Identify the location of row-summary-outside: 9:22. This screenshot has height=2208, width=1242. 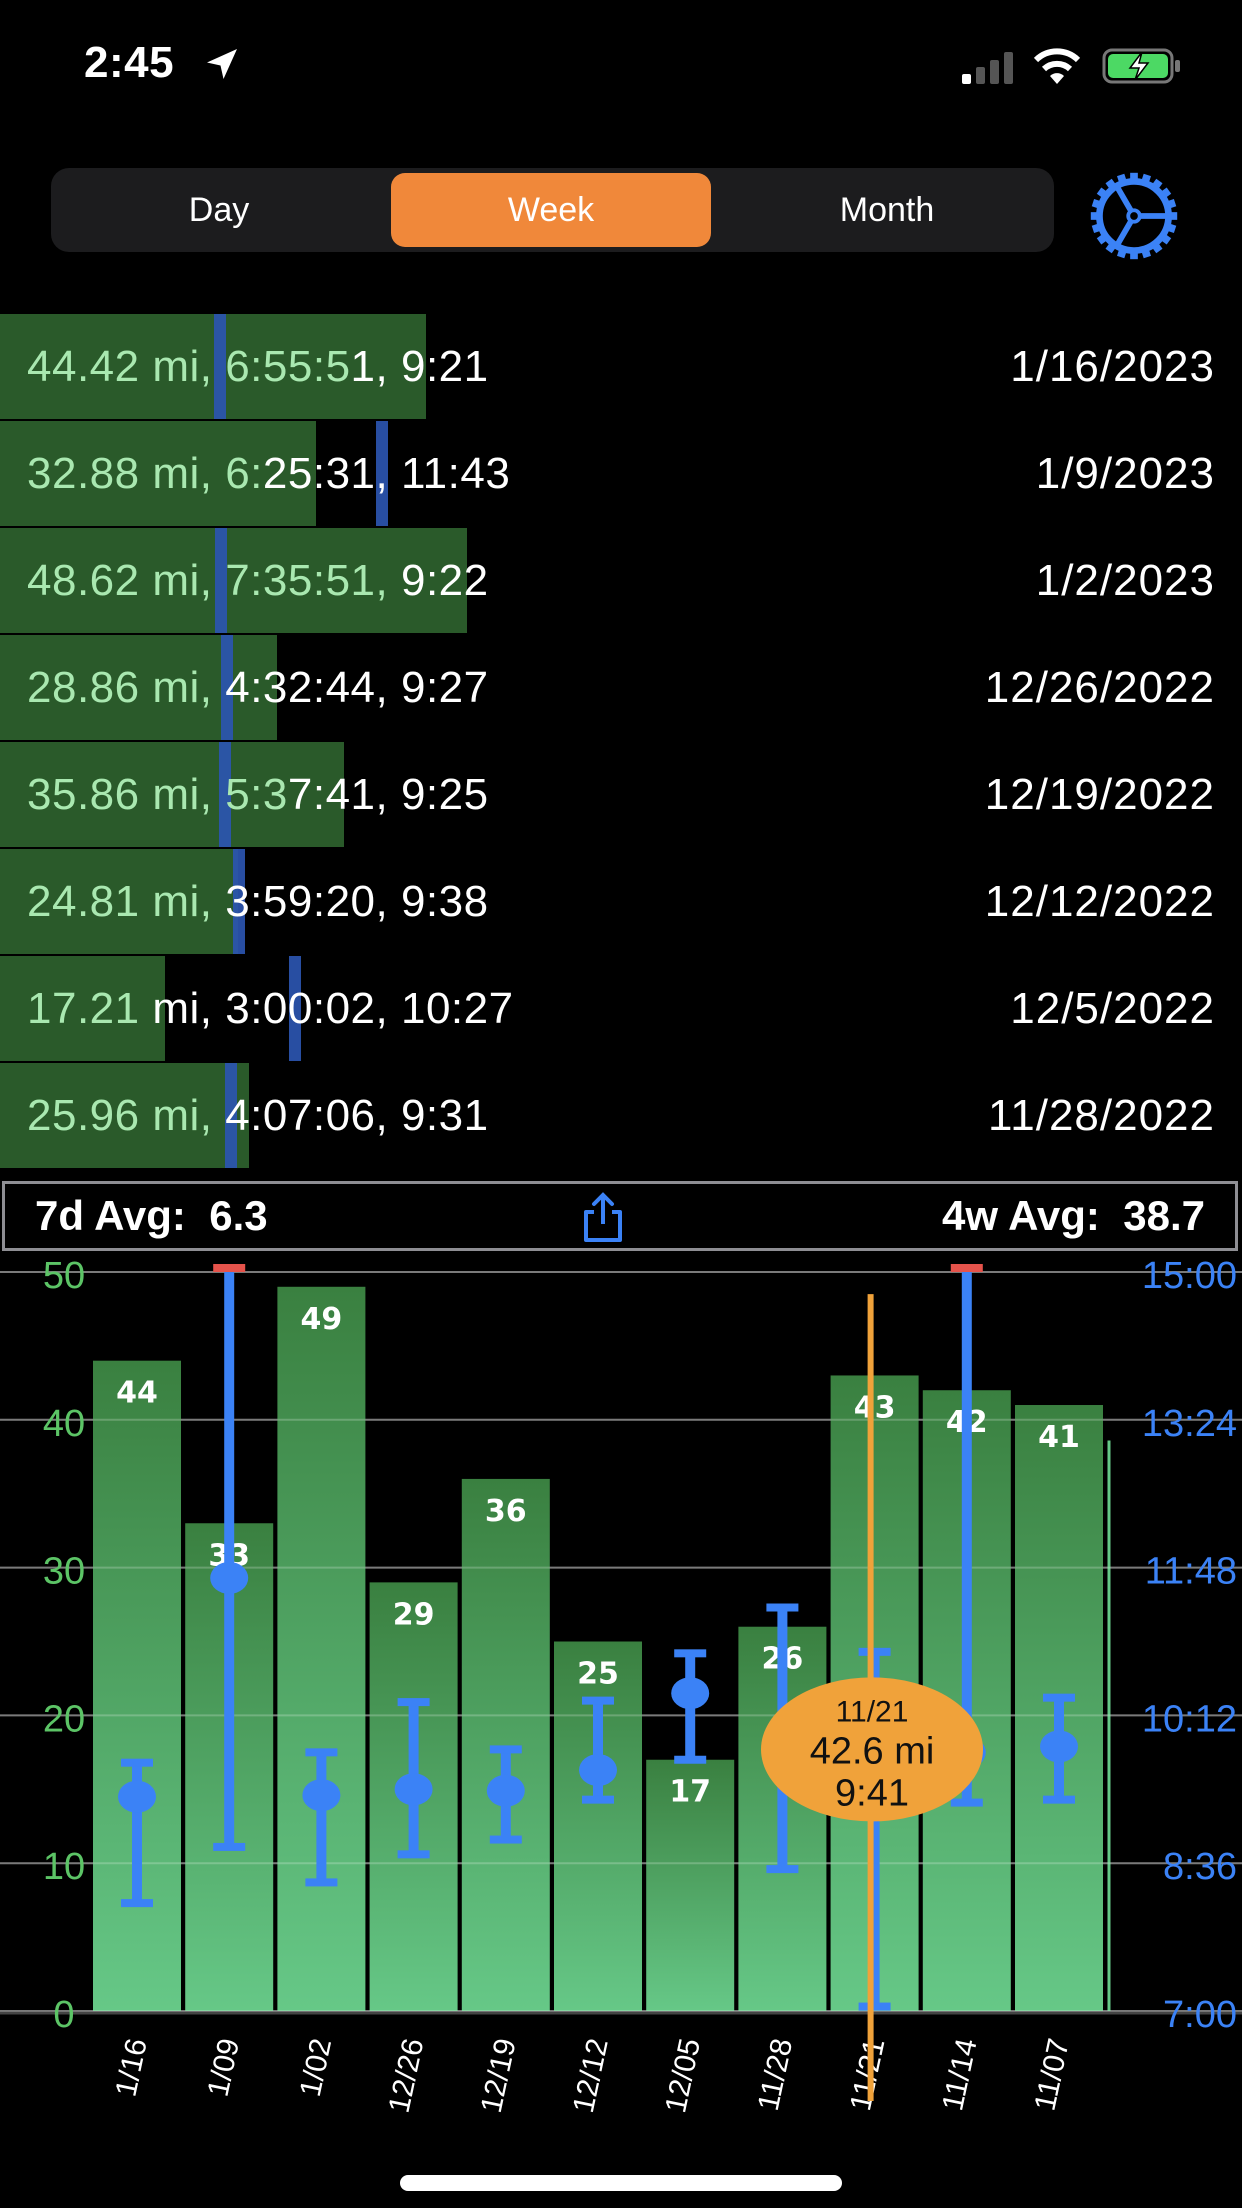
(438, 580).